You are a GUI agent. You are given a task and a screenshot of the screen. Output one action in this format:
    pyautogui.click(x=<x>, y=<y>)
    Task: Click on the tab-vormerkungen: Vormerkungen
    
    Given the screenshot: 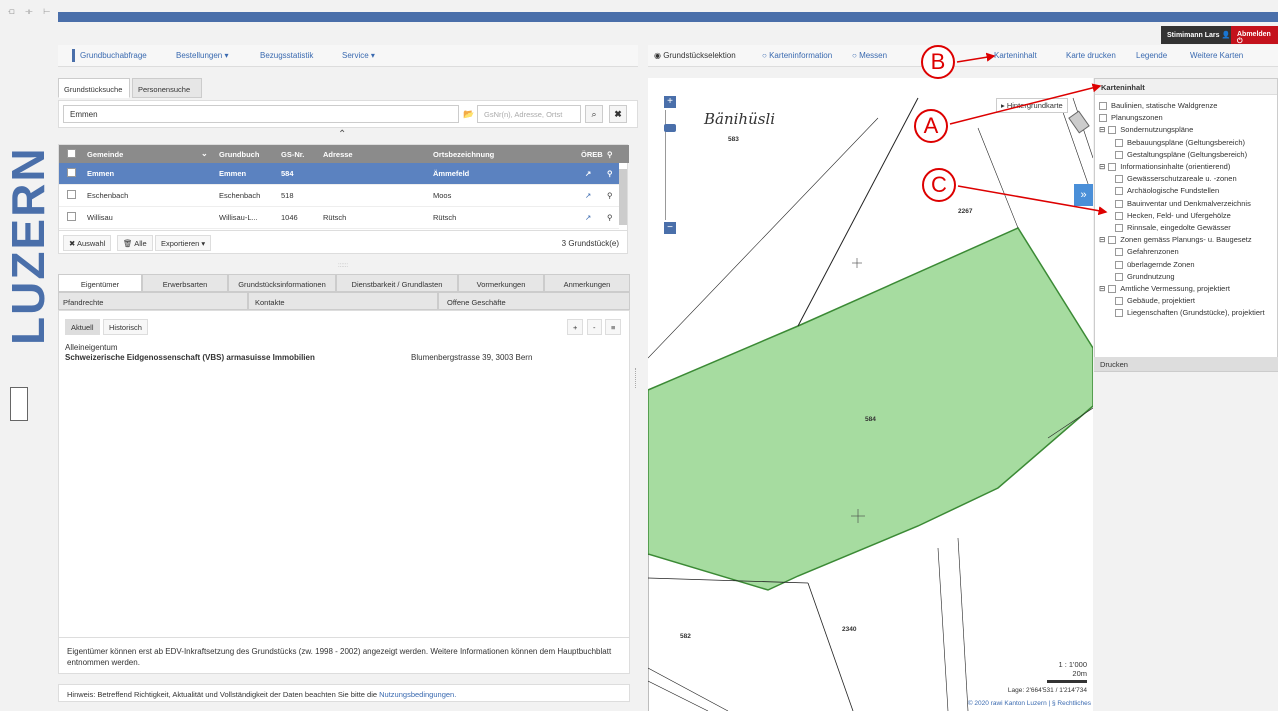 What is the action you would take?
    pyautogui.click(x=501, y=283)
    